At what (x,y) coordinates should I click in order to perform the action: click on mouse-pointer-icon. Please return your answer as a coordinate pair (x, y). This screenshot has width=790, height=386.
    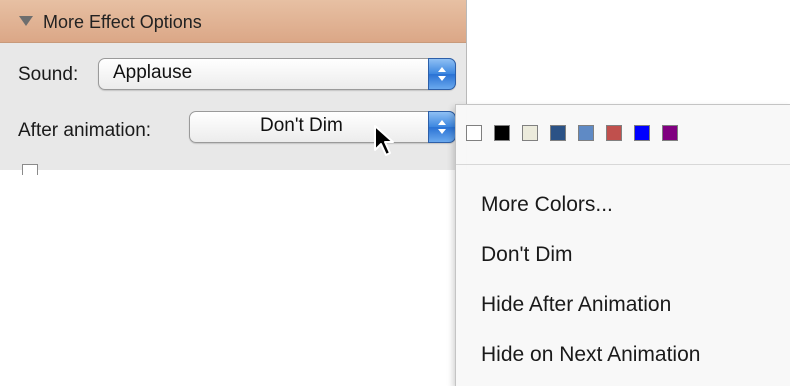
    Looking at the image, I should click on (384, 140).